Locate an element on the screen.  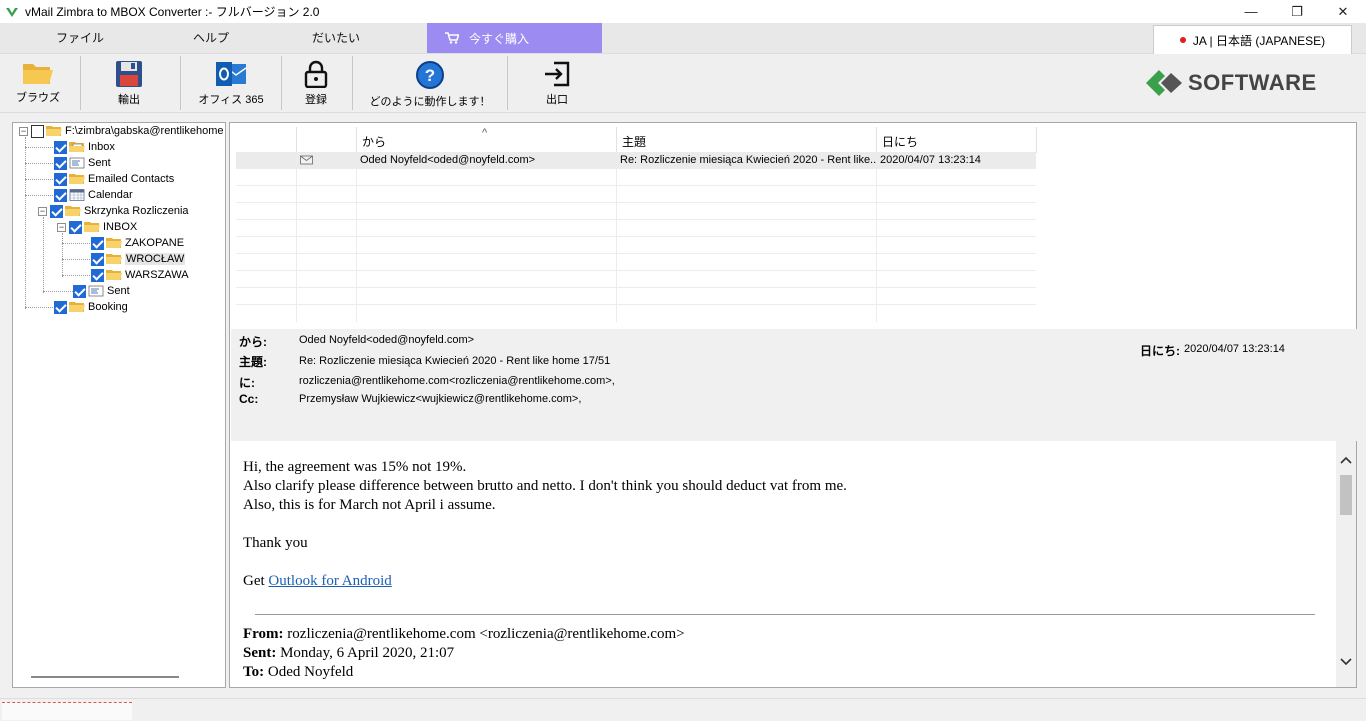
lock-icon is located at coordinates (316, 74).